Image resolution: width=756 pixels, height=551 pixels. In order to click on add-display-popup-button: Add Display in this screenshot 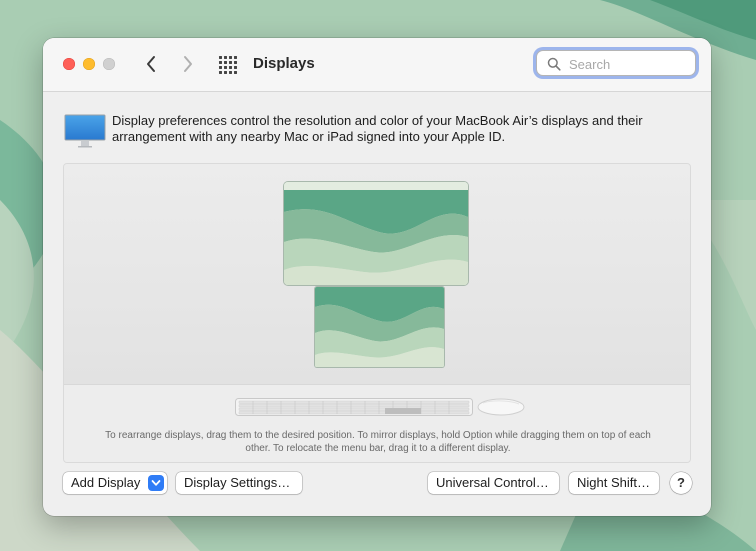, I will do `click(115, 483)`.